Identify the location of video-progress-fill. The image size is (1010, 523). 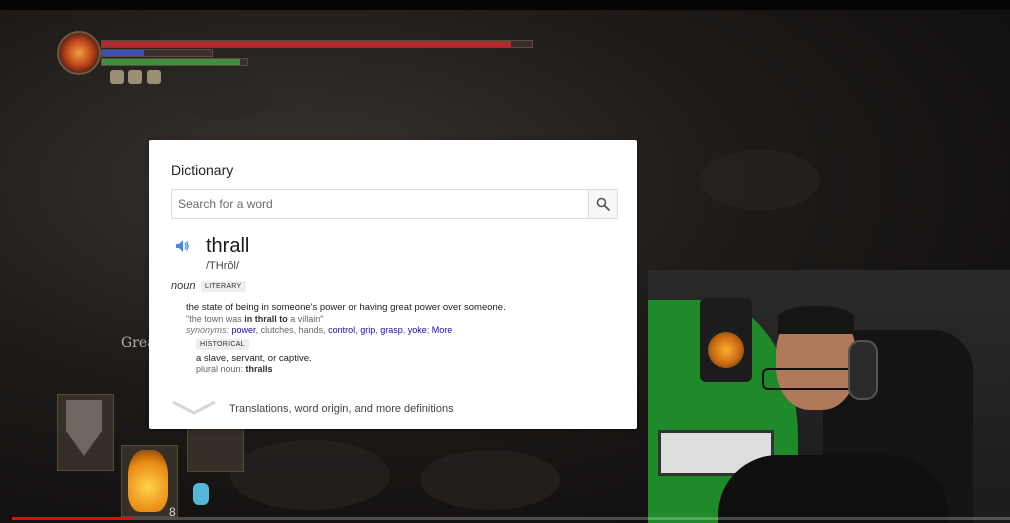
(72, 518).